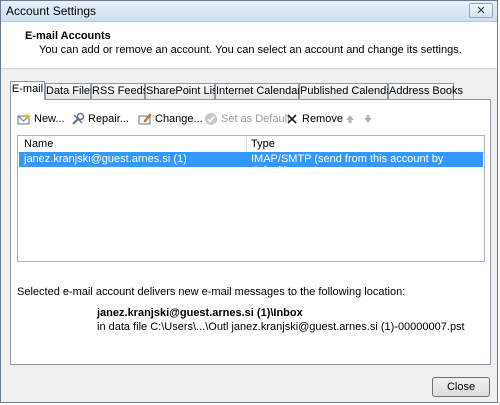 The height and width of the screenshot is (405, 500). I want to click on set-as-default-label: Set as Default, so click(256, 119).